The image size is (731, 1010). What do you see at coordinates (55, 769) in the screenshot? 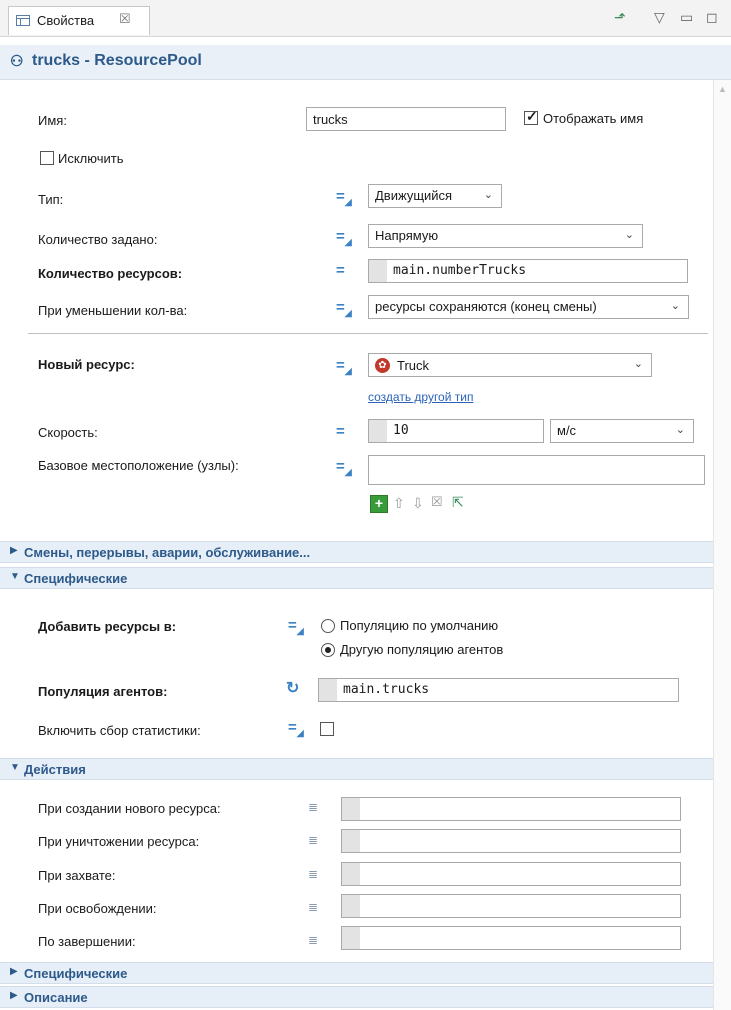
I see `section-title: Действия` at bounding box center [55, 769].